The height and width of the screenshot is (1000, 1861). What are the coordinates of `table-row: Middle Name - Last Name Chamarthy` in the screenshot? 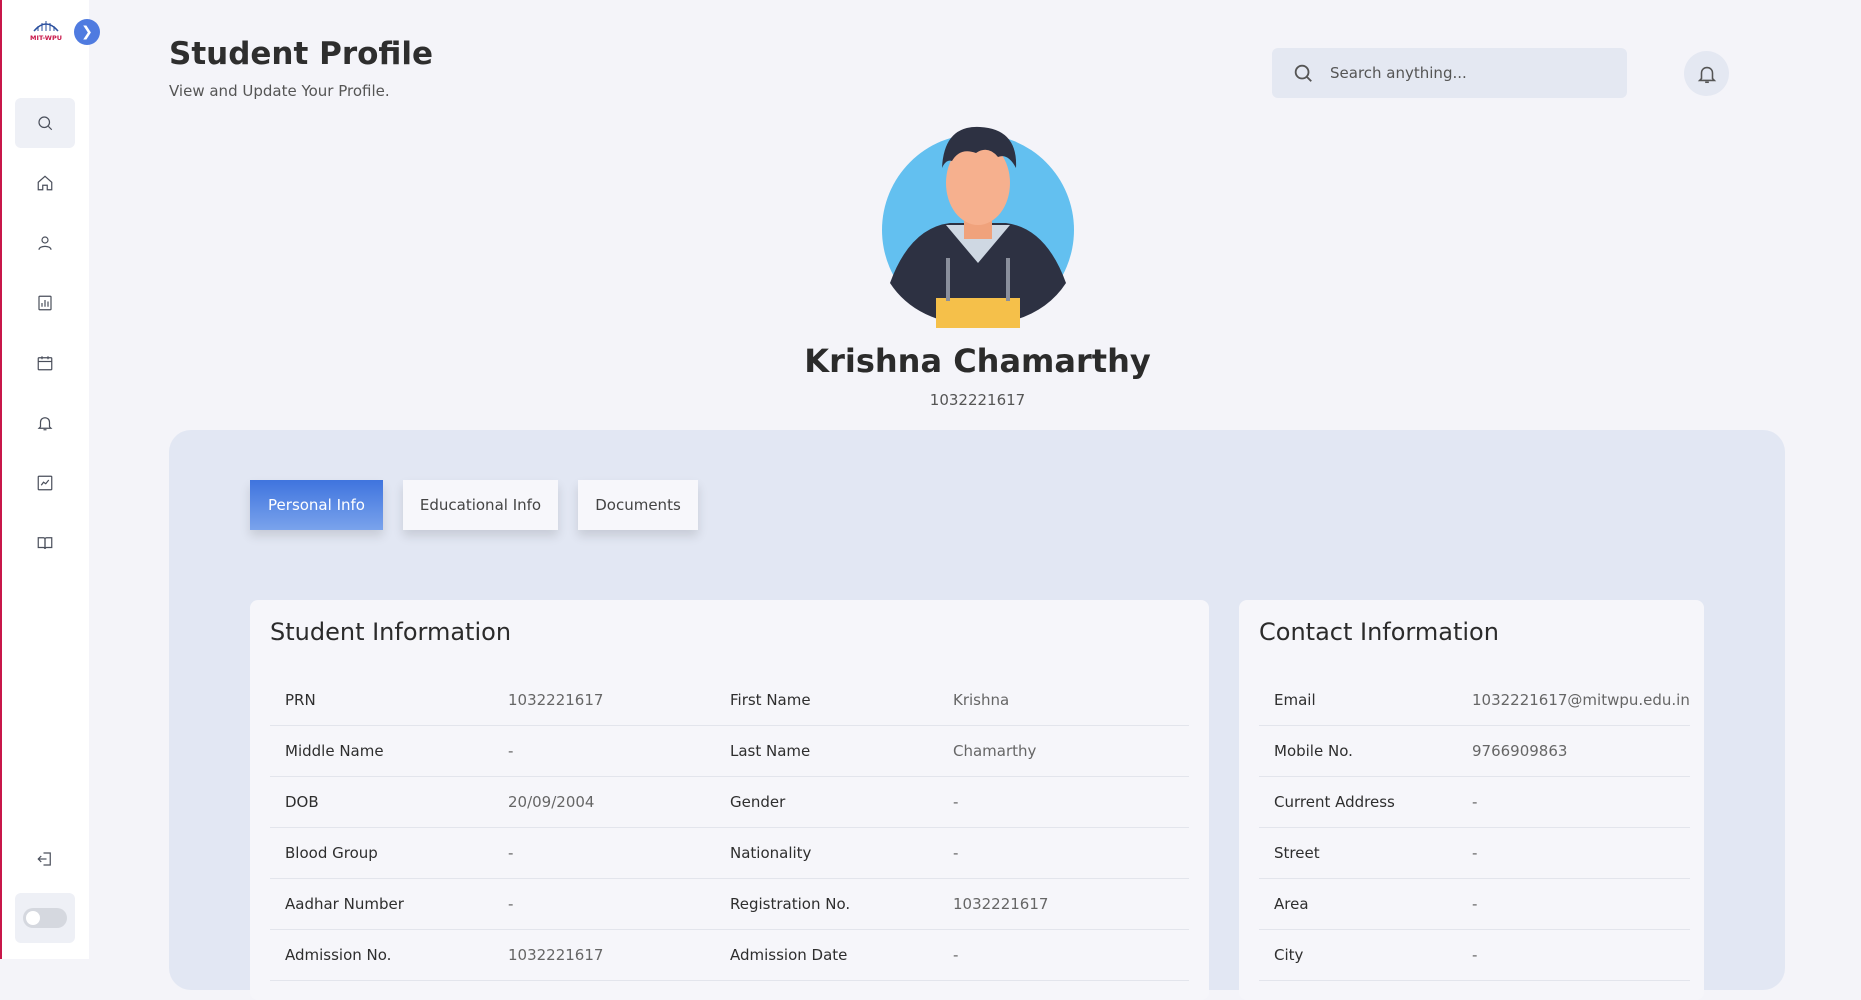 It's located at (729, 751).